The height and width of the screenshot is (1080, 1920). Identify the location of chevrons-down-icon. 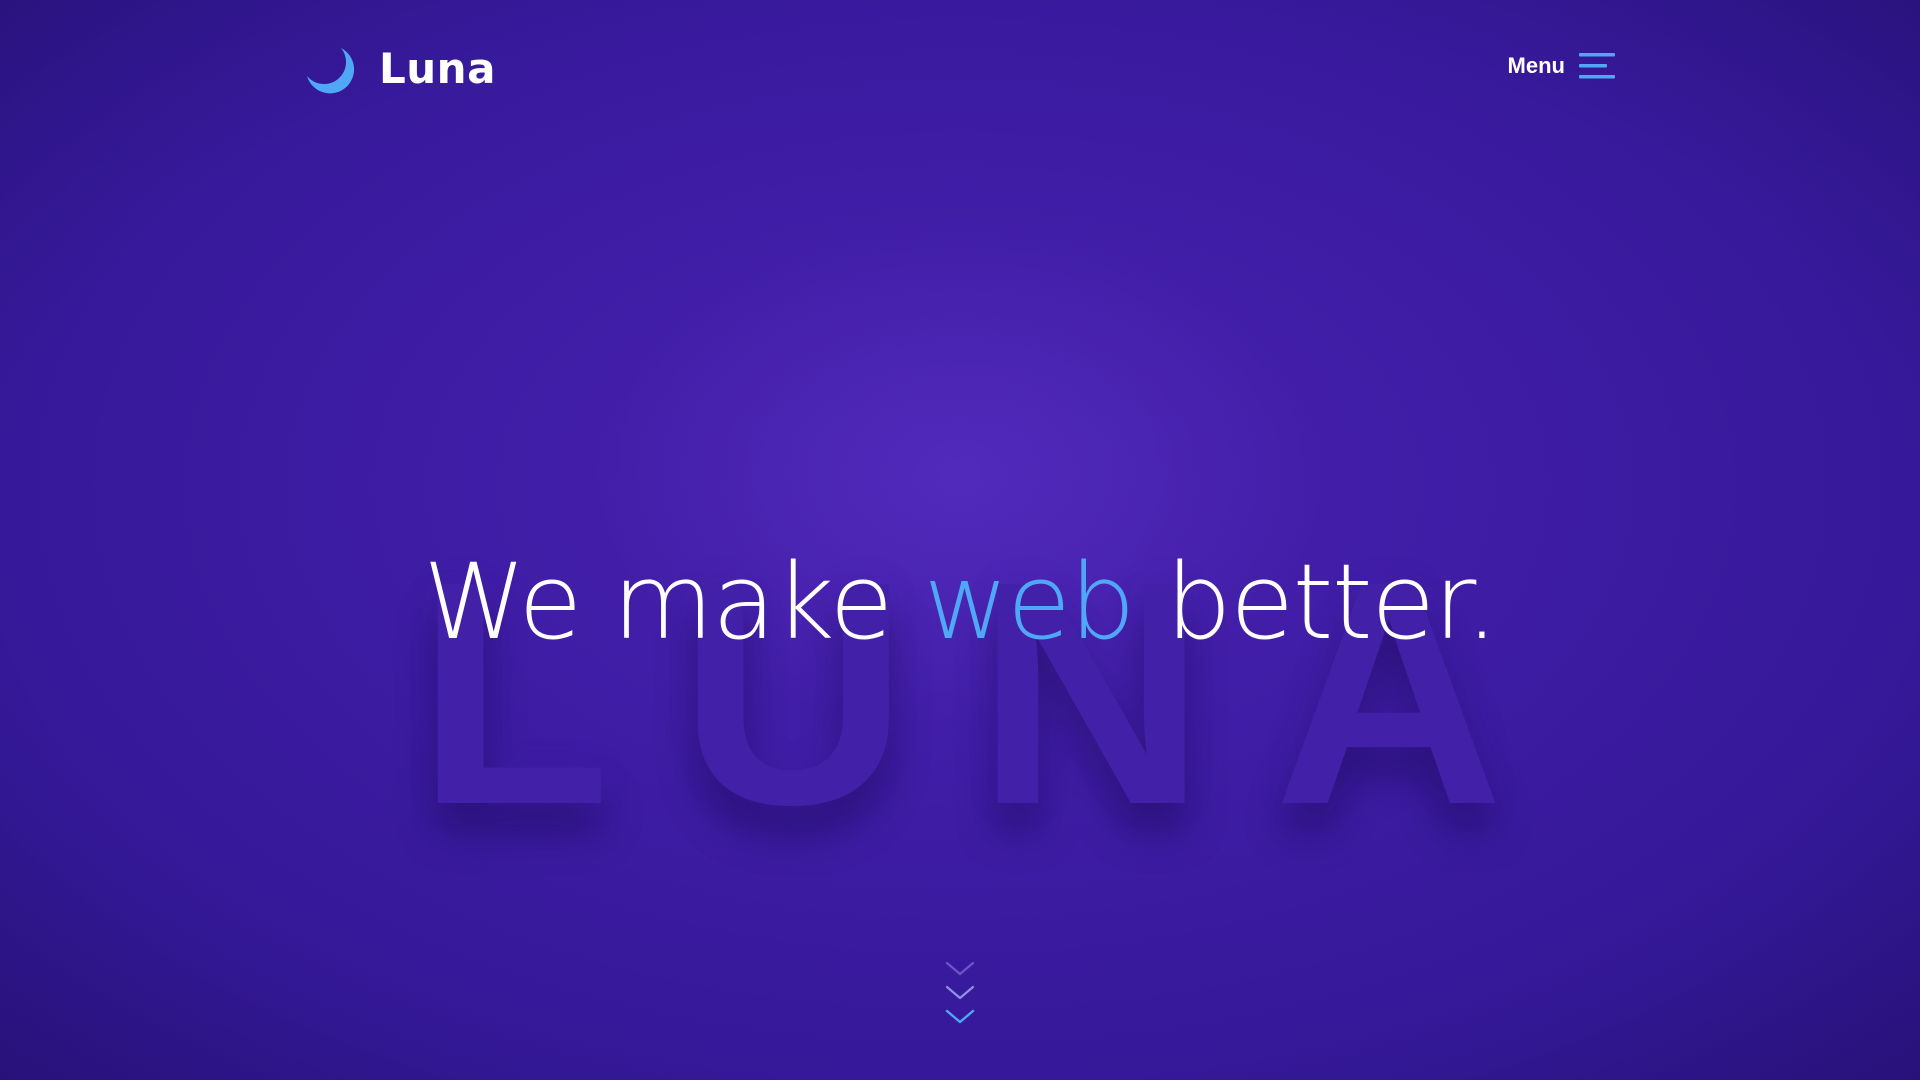
(960, 992).